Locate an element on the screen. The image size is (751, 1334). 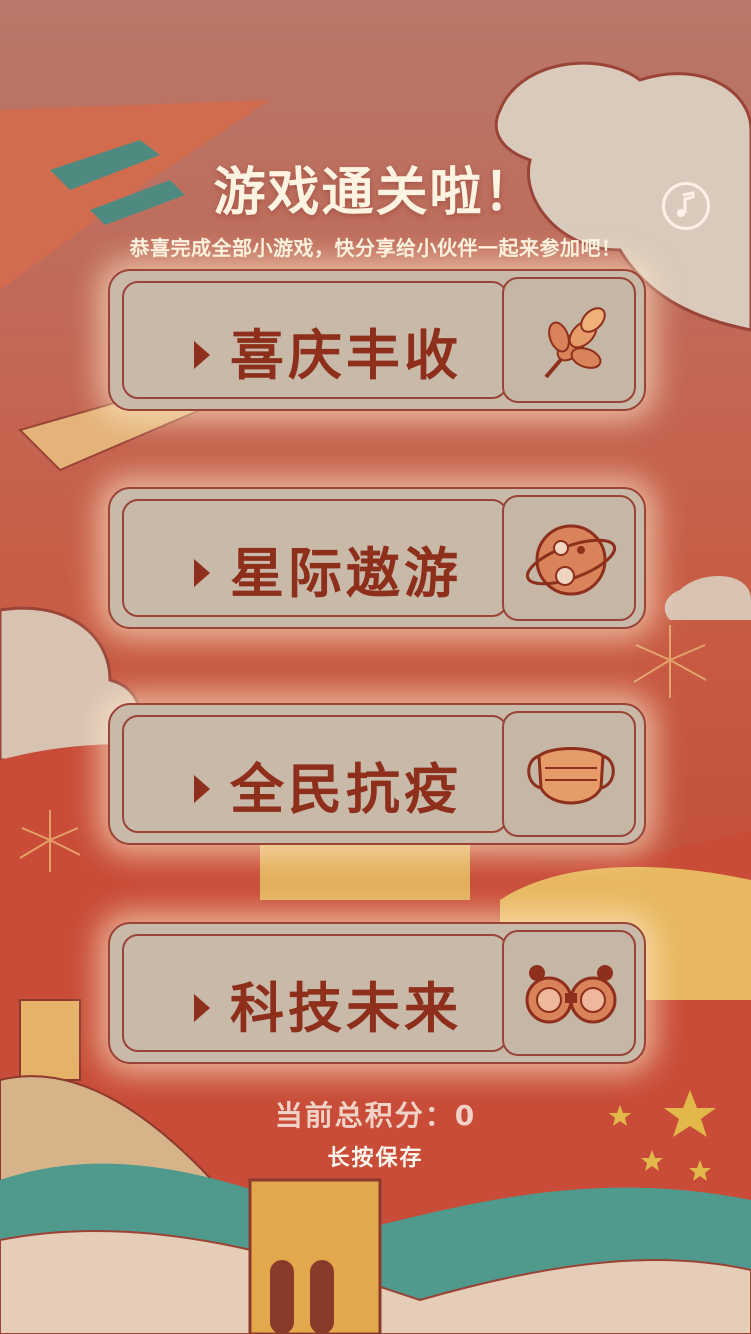
game-button-harvest: 喜庆丰收 is located at coordinates (377, 340).